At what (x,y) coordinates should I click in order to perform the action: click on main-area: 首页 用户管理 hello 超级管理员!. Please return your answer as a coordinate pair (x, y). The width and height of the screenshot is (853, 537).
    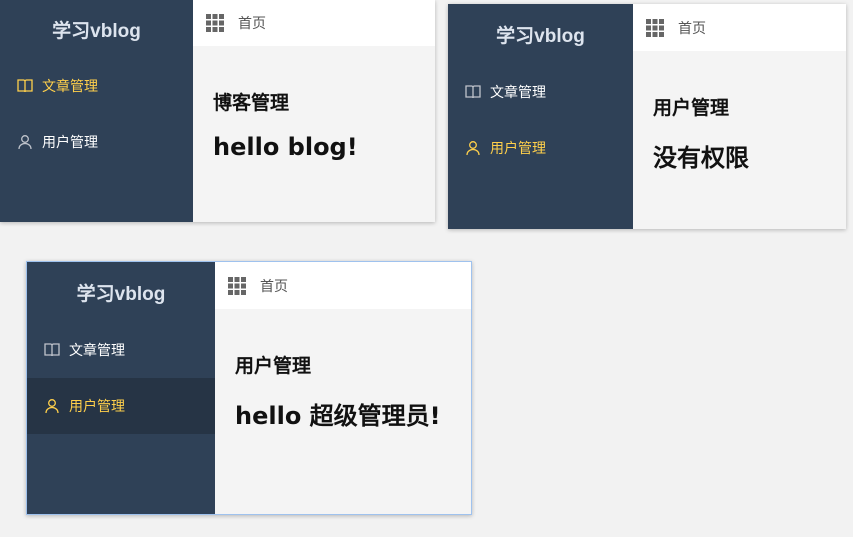
    Looking at the image, I should click on (343, 388).